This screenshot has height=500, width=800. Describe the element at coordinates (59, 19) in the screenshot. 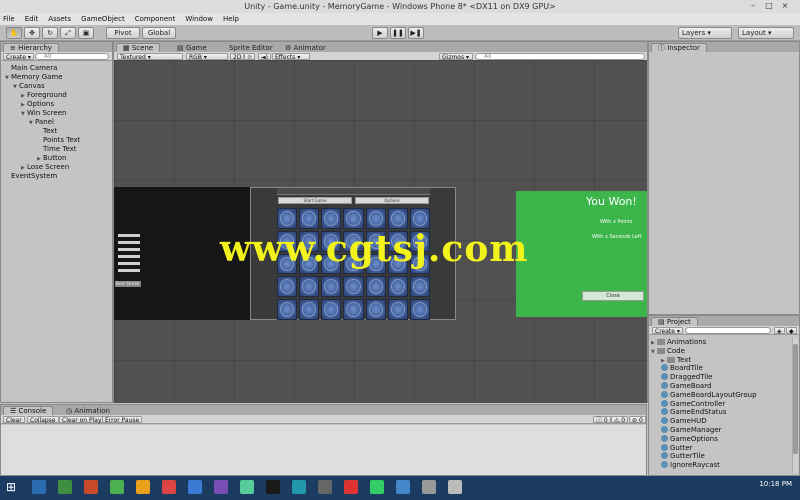

I see `menu-assets: Assets` at that location.